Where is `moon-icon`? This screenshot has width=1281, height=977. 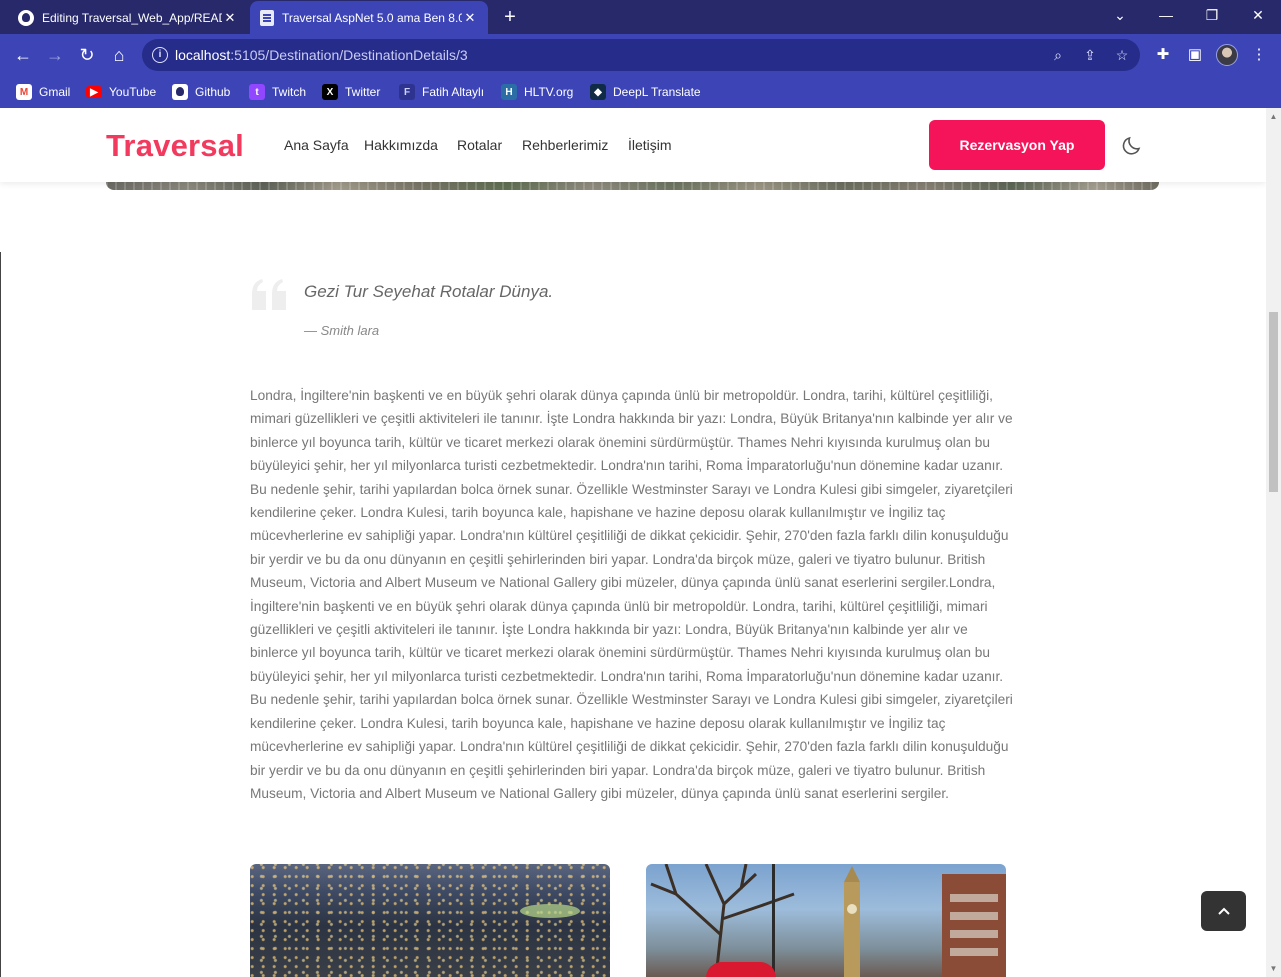
moon-icon is located at coordinates (1132, 145).